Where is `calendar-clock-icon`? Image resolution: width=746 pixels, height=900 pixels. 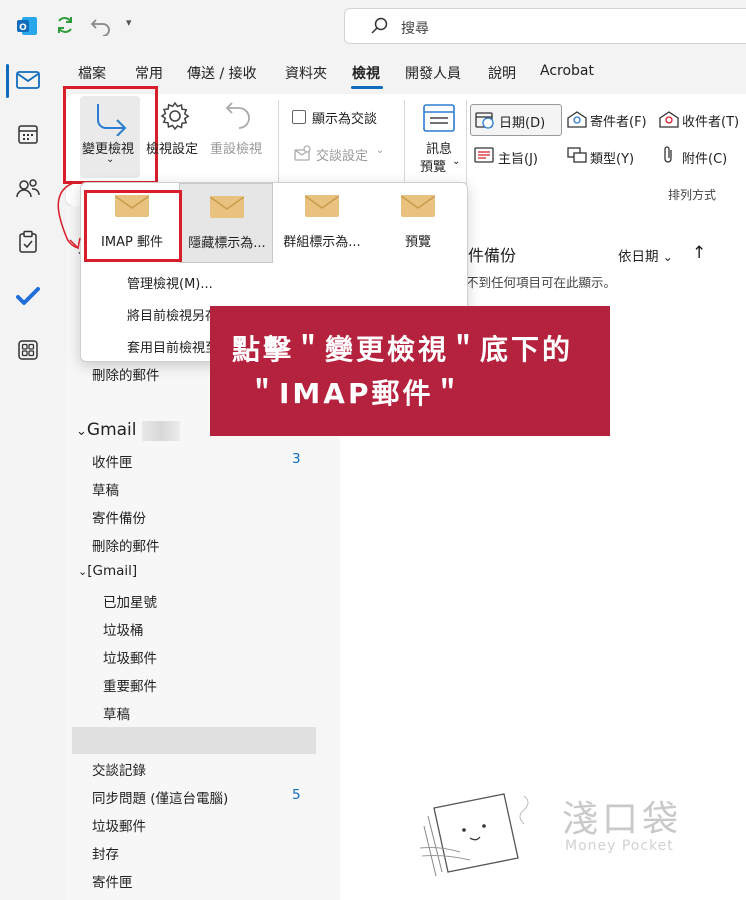 calendar-clock-icon is located at coordinates (485, 122).